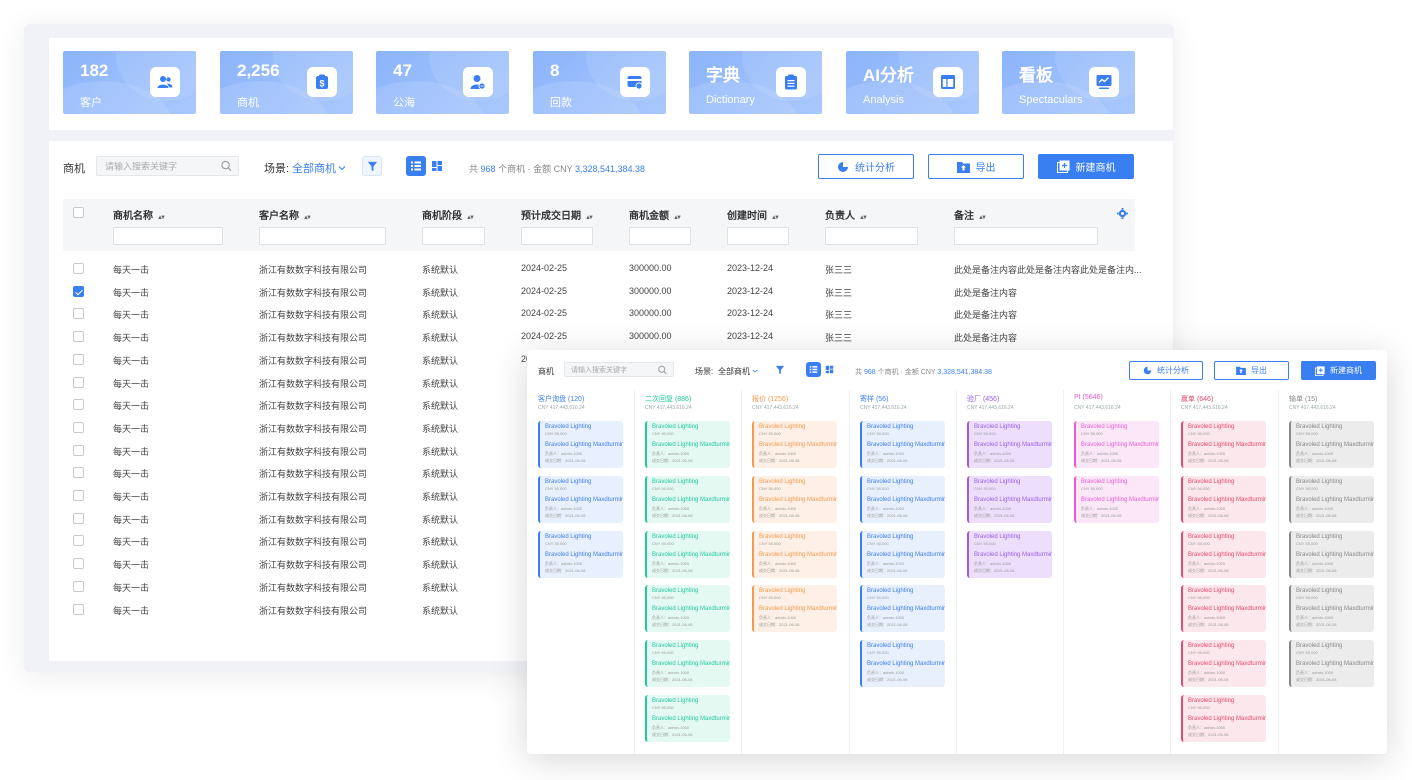  I want to click on stat-card: 字典 Dictionary, so click(755, 82).